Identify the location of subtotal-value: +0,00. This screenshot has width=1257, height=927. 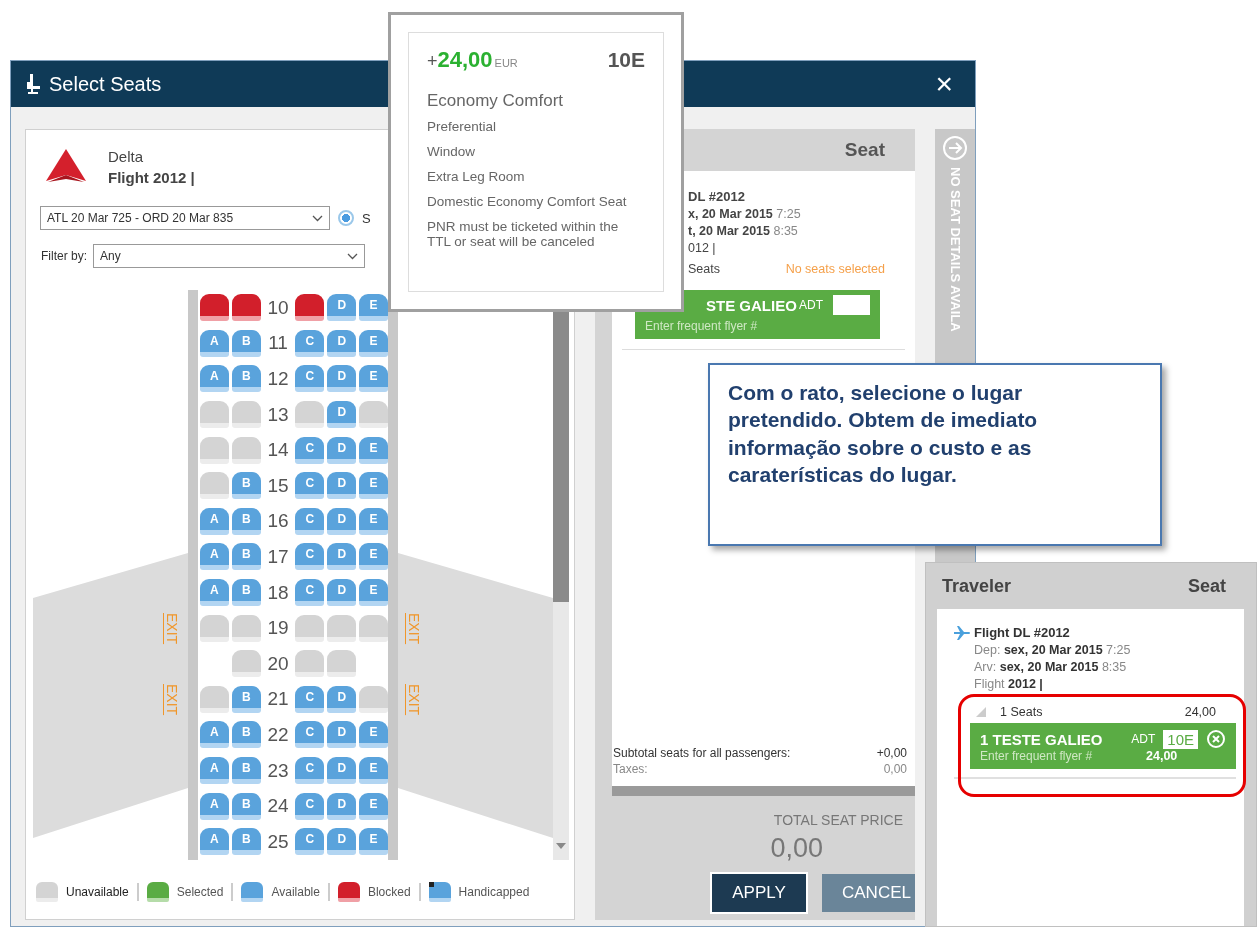
(891, 753).